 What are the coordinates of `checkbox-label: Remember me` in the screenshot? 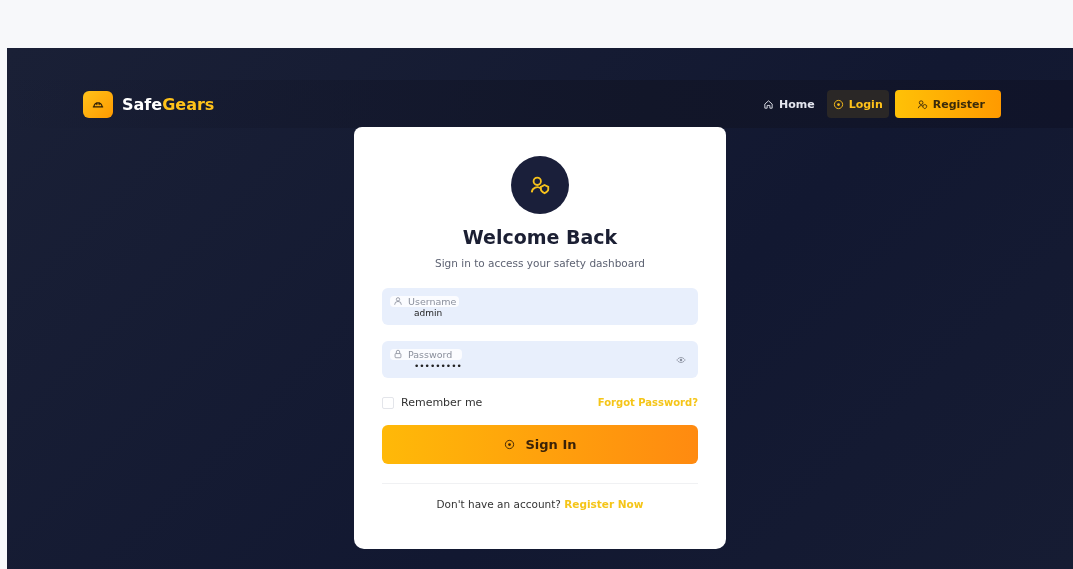 It's located at (442, 402).